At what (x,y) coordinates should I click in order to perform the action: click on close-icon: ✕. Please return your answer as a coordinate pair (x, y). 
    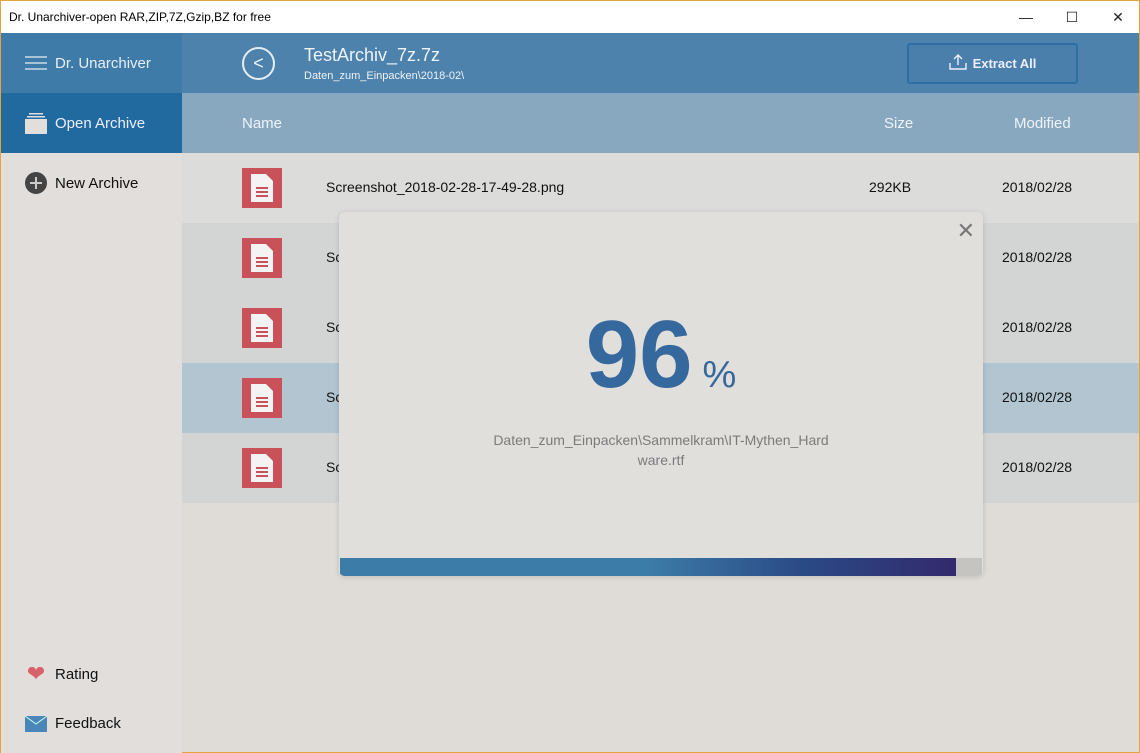
    Looking at the image, I should click on (966, 231).